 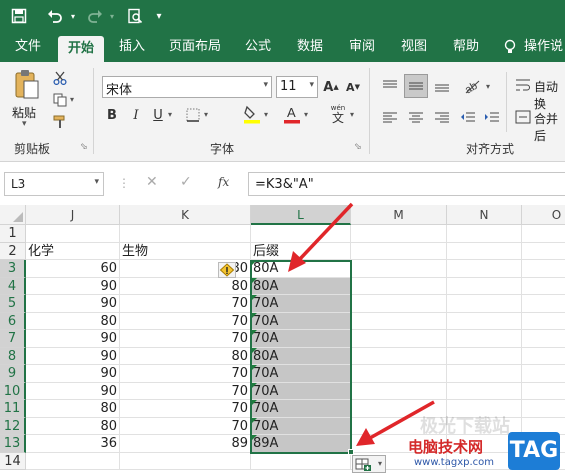 What do you see at coordinates (361, 324) in the screenshot?
I see `annotation-arrows` at bounding box center [361, 324].